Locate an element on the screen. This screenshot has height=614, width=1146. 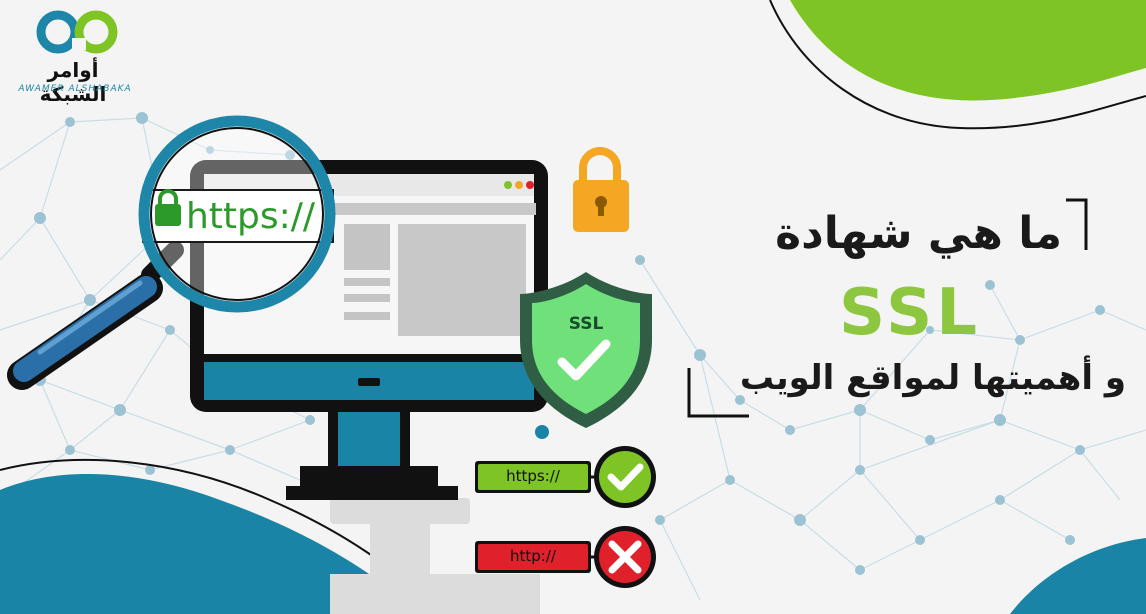
check-circle-icon is located at coordinates (625, 477).